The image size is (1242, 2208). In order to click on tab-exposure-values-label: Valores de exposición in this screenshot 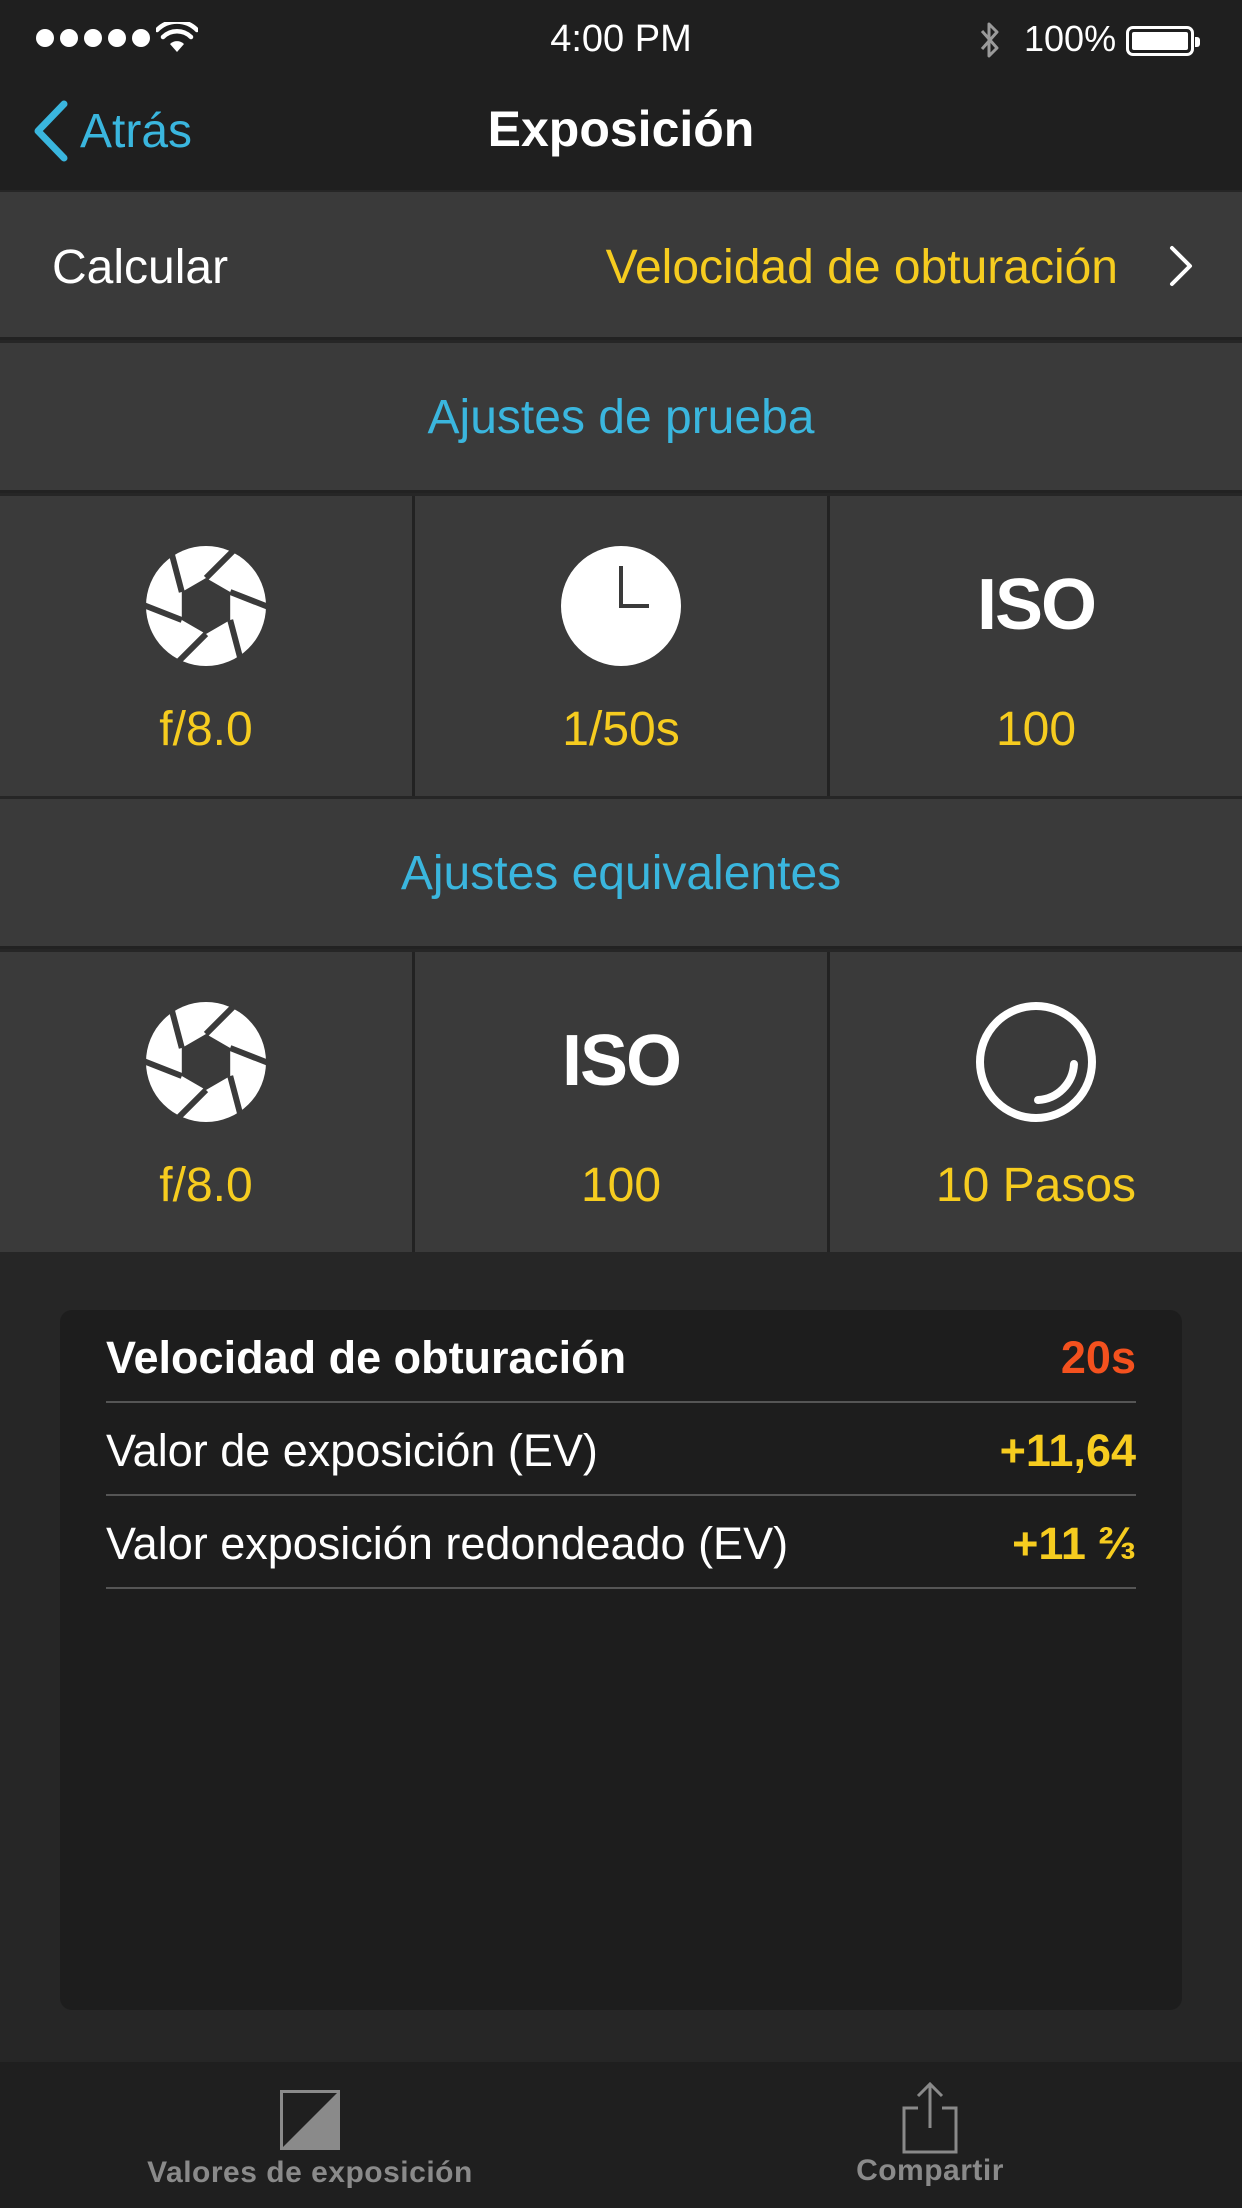, I will do `click(310, 2172)`.